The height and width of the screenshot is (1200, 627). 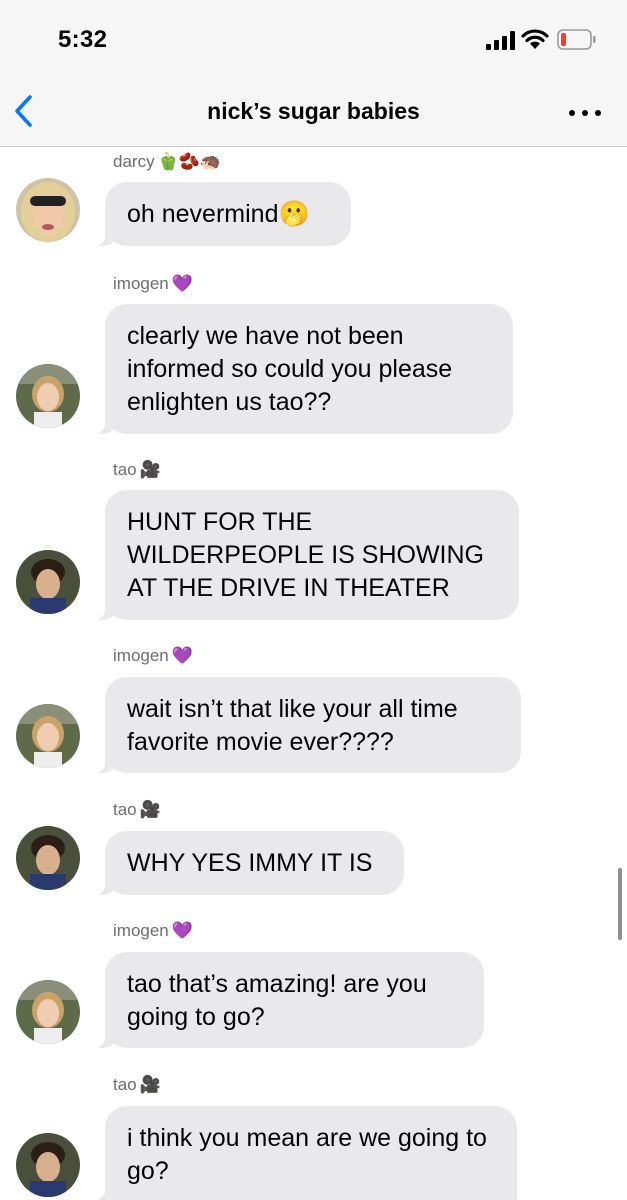 I want to click on status-bar: 5:32, so click(x=313, y=39).